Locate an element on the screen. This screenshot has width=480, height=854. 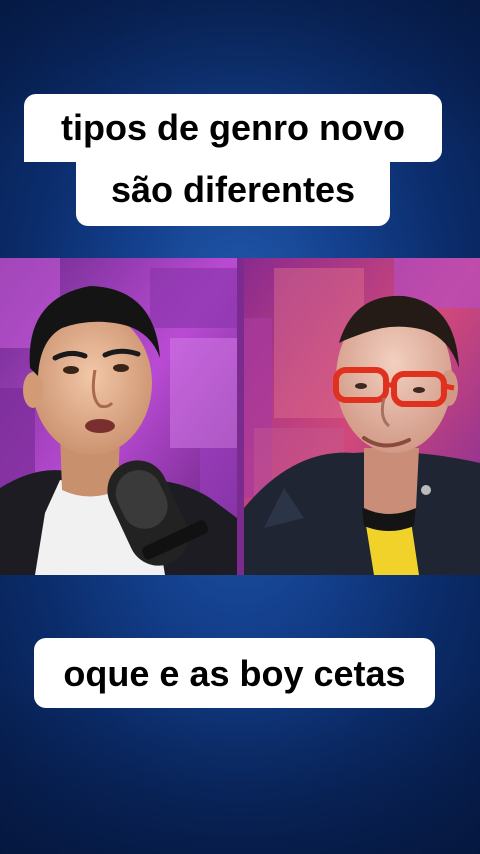
caption-bottom: oque e as boy cetas is located at coordinates (234, 673).